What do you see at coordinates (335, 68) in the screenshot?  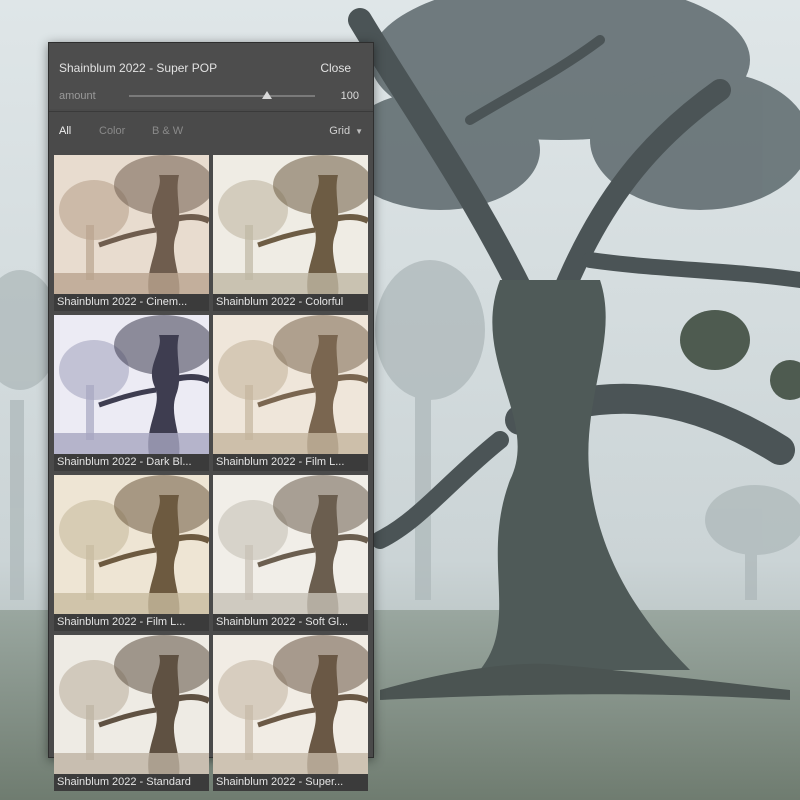 I see `close-button: Close` at bounding box center [335, 68].